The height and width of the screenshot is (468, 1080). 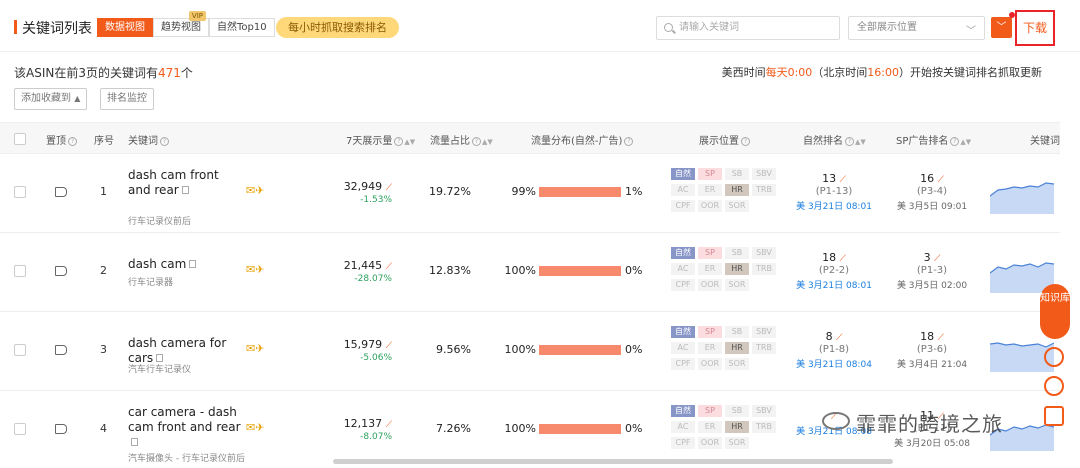 What do you see at coordinates (916, 28) in the screenshot?
I see `placement-select: 全部展示位置 ﹀` at bounding box center [916, 28].